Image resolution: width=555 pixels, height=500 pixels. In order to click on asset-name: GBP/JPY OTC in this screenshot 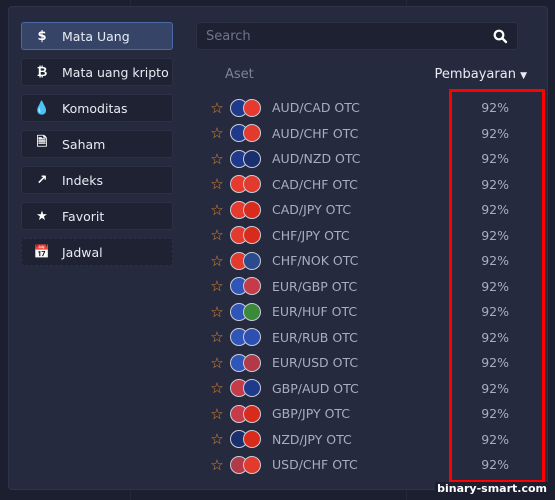, I will do `click(311, 414)`.